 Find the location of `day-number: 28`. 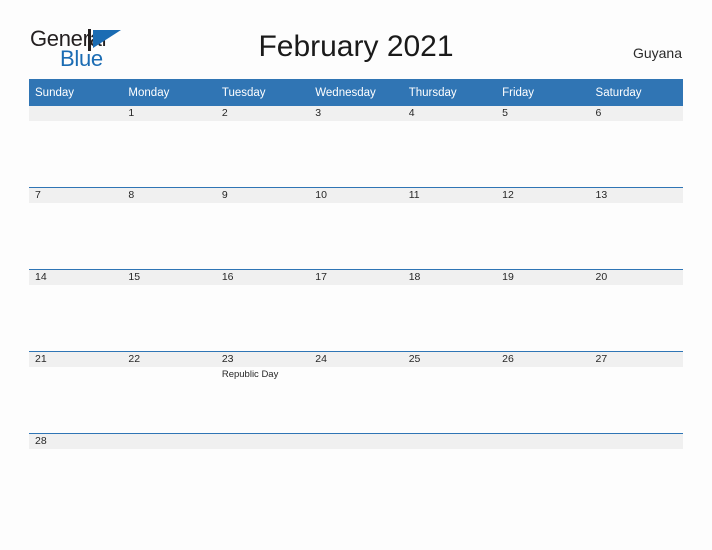

day-number: 28 is located at coordinates (76, 441).